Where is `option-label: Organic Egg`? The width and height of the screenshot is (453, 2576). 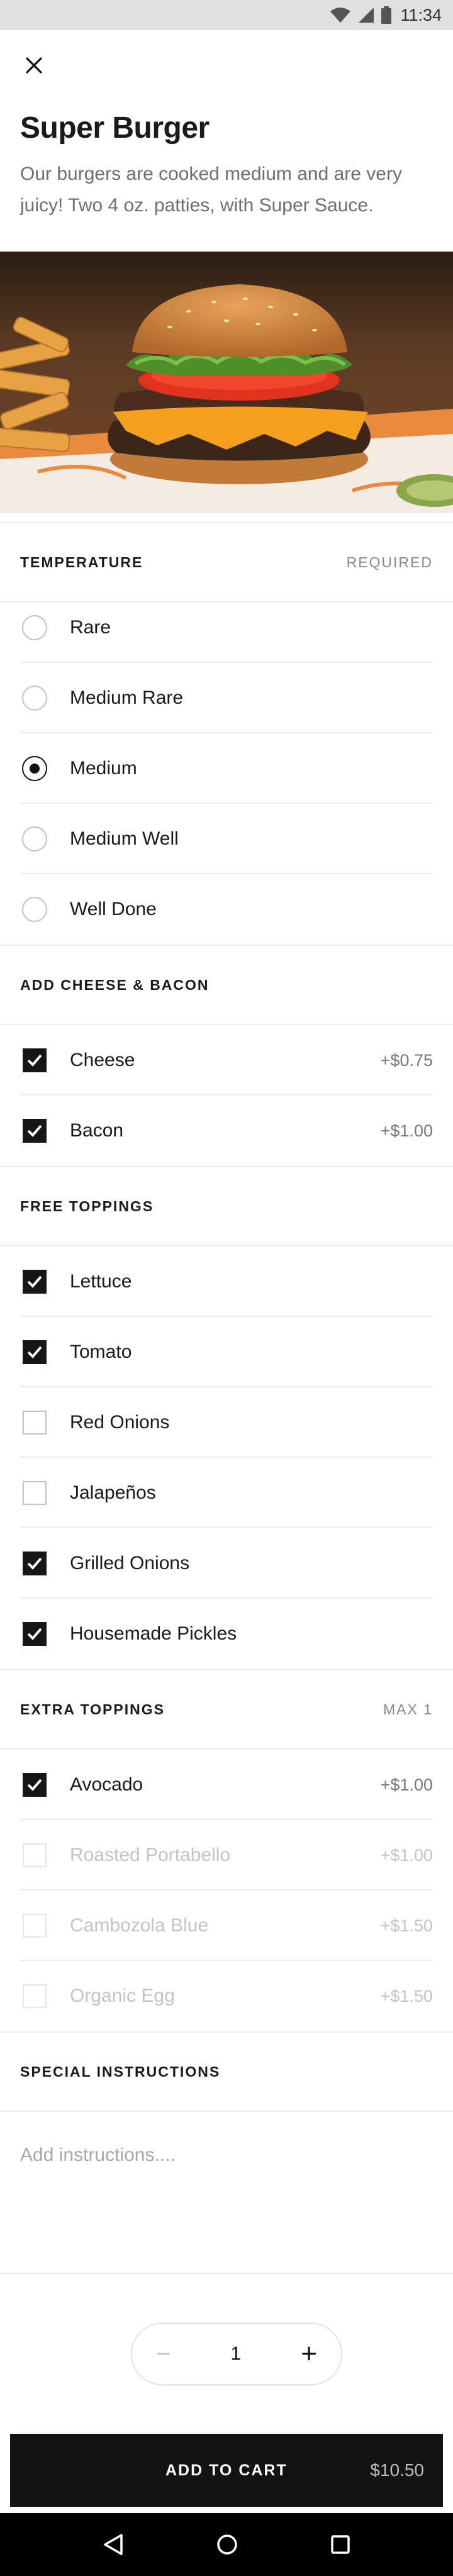
option-label: Organic Egg is located at coordinates (122, 1995).